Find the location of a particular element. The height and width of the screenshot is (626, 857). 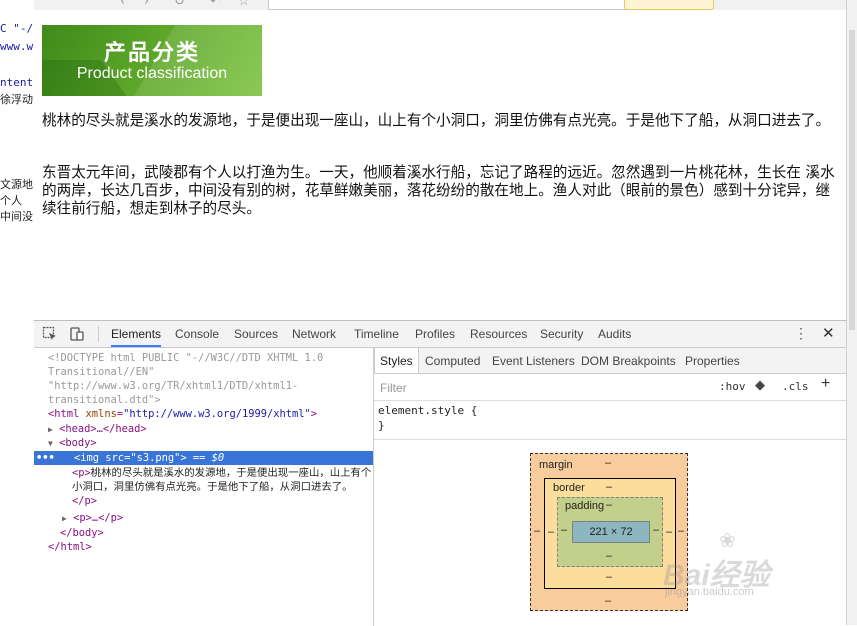

collapse-arrow-icon: ▼ is located at coordinates (50, 443).